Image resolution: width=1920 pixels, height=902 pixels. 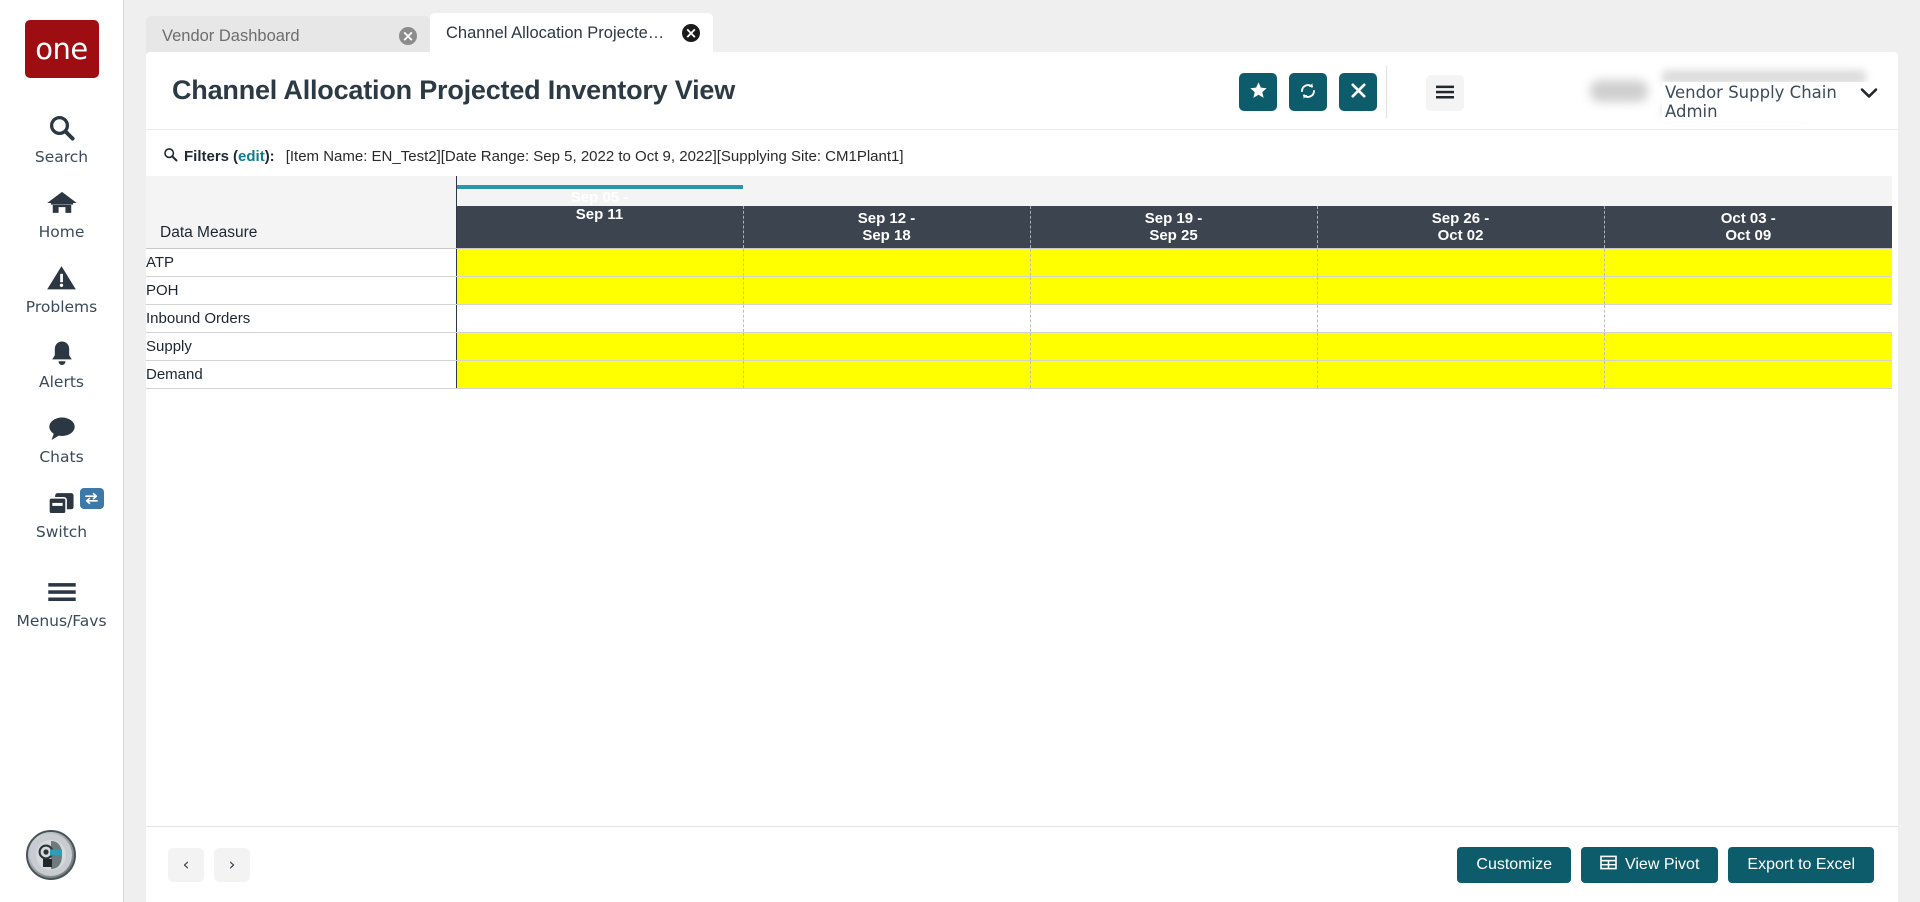 I want to click on table-row: Inbound Orders, so click(x=1019, y=318).